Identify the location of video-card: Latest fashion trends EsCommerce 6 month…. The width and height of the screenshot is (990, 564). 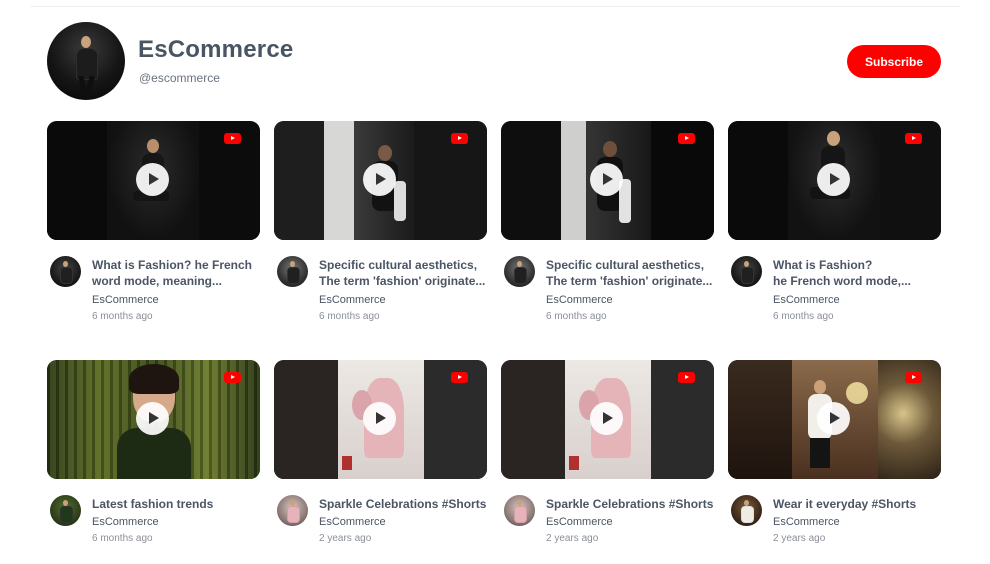
(153, 462).